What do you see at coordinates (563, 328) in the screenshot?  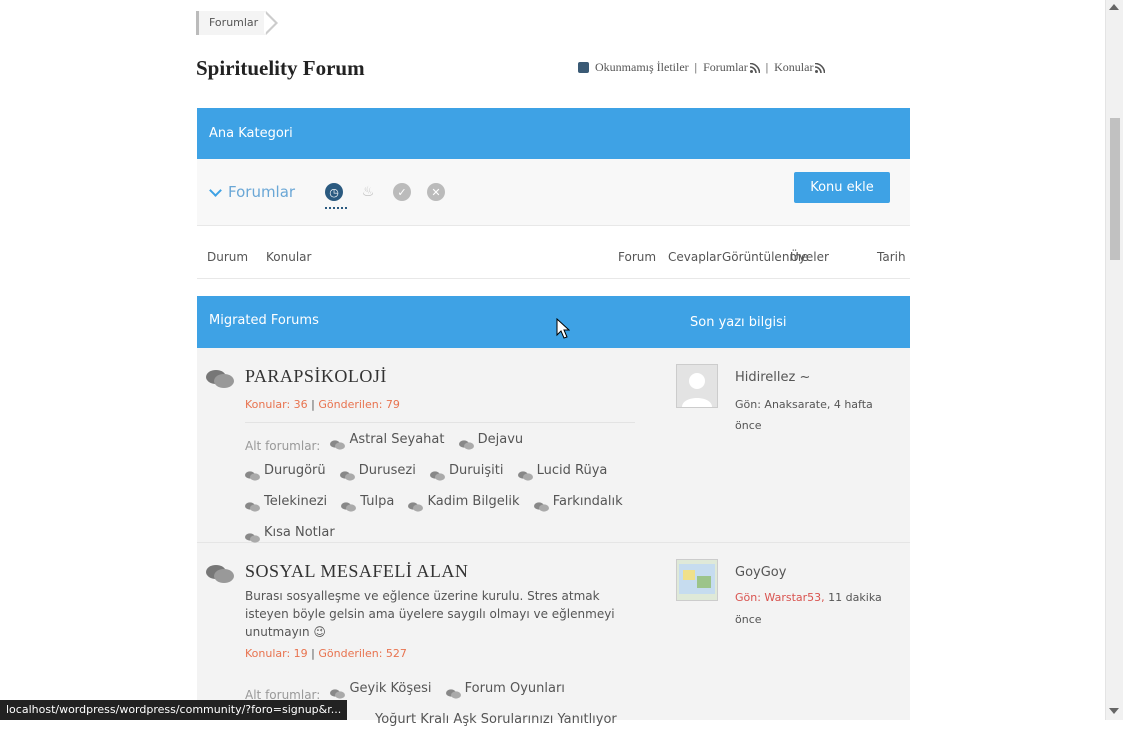 I see `mouse-cursor-icon` at bounding box center [563, 328].